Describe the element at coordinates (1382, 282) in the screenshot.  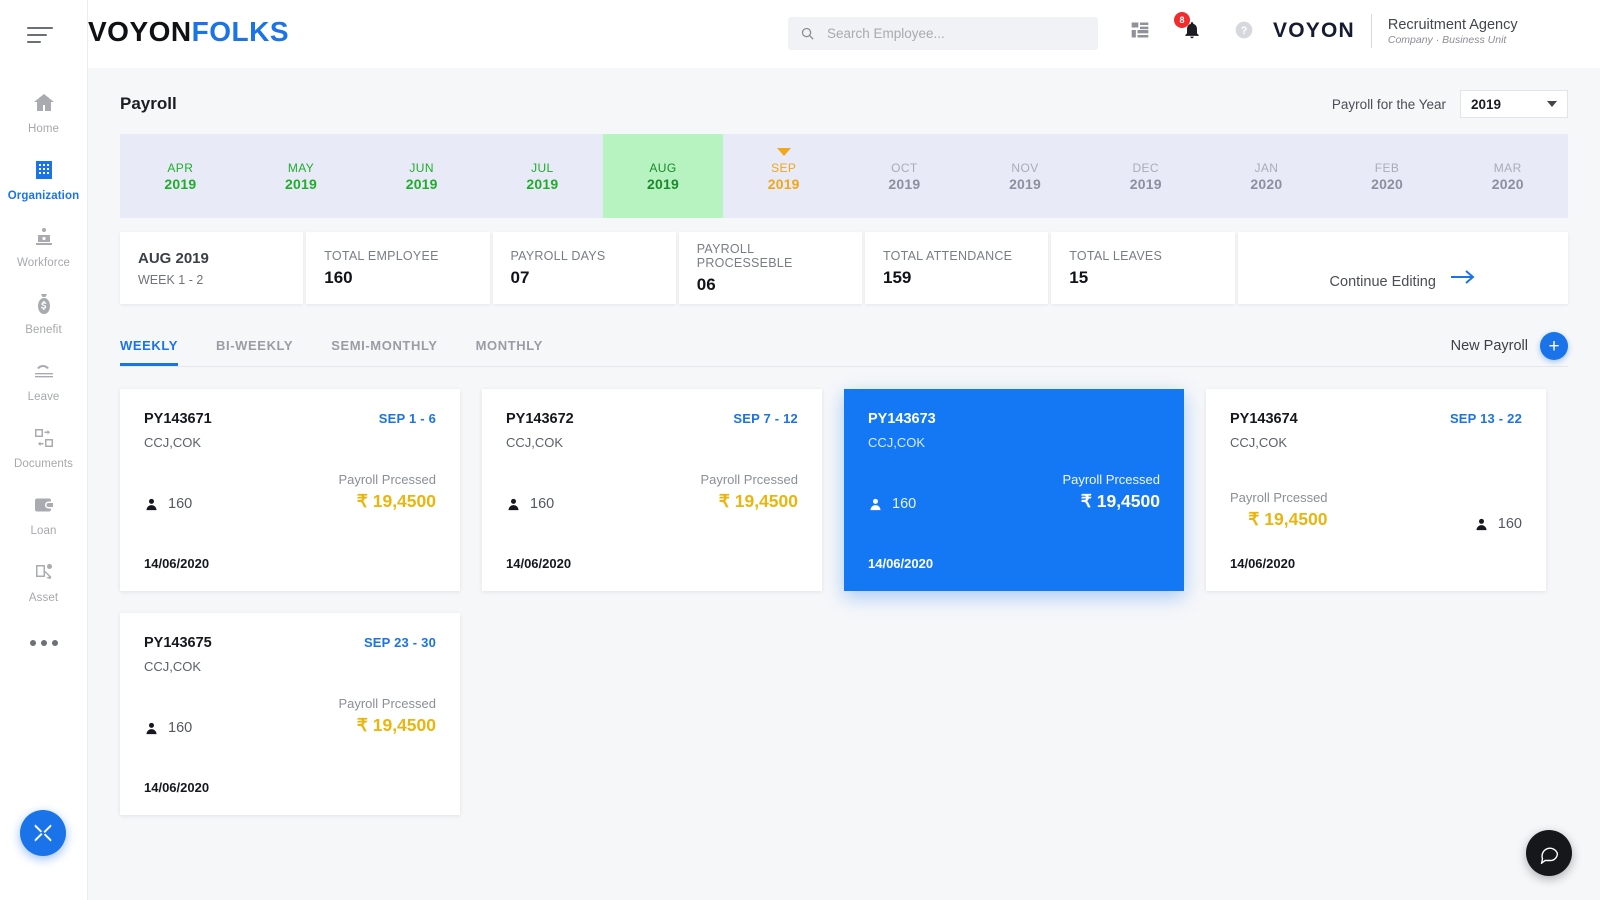
I see `continue-editing-label: Continue Editing` at that location.